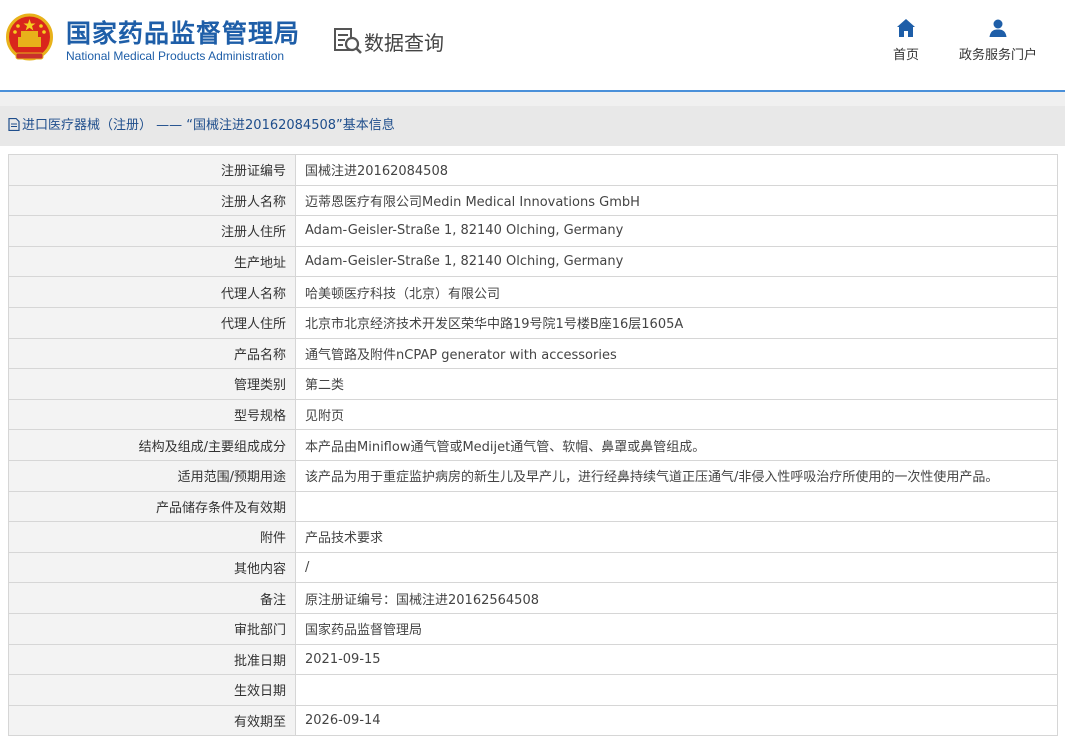 This screenshot has height=743, width=1065. Describe the element at coordinates (152, 506) in the screenshot. I see `field-label: 产品储存条件及有效期` at that location.